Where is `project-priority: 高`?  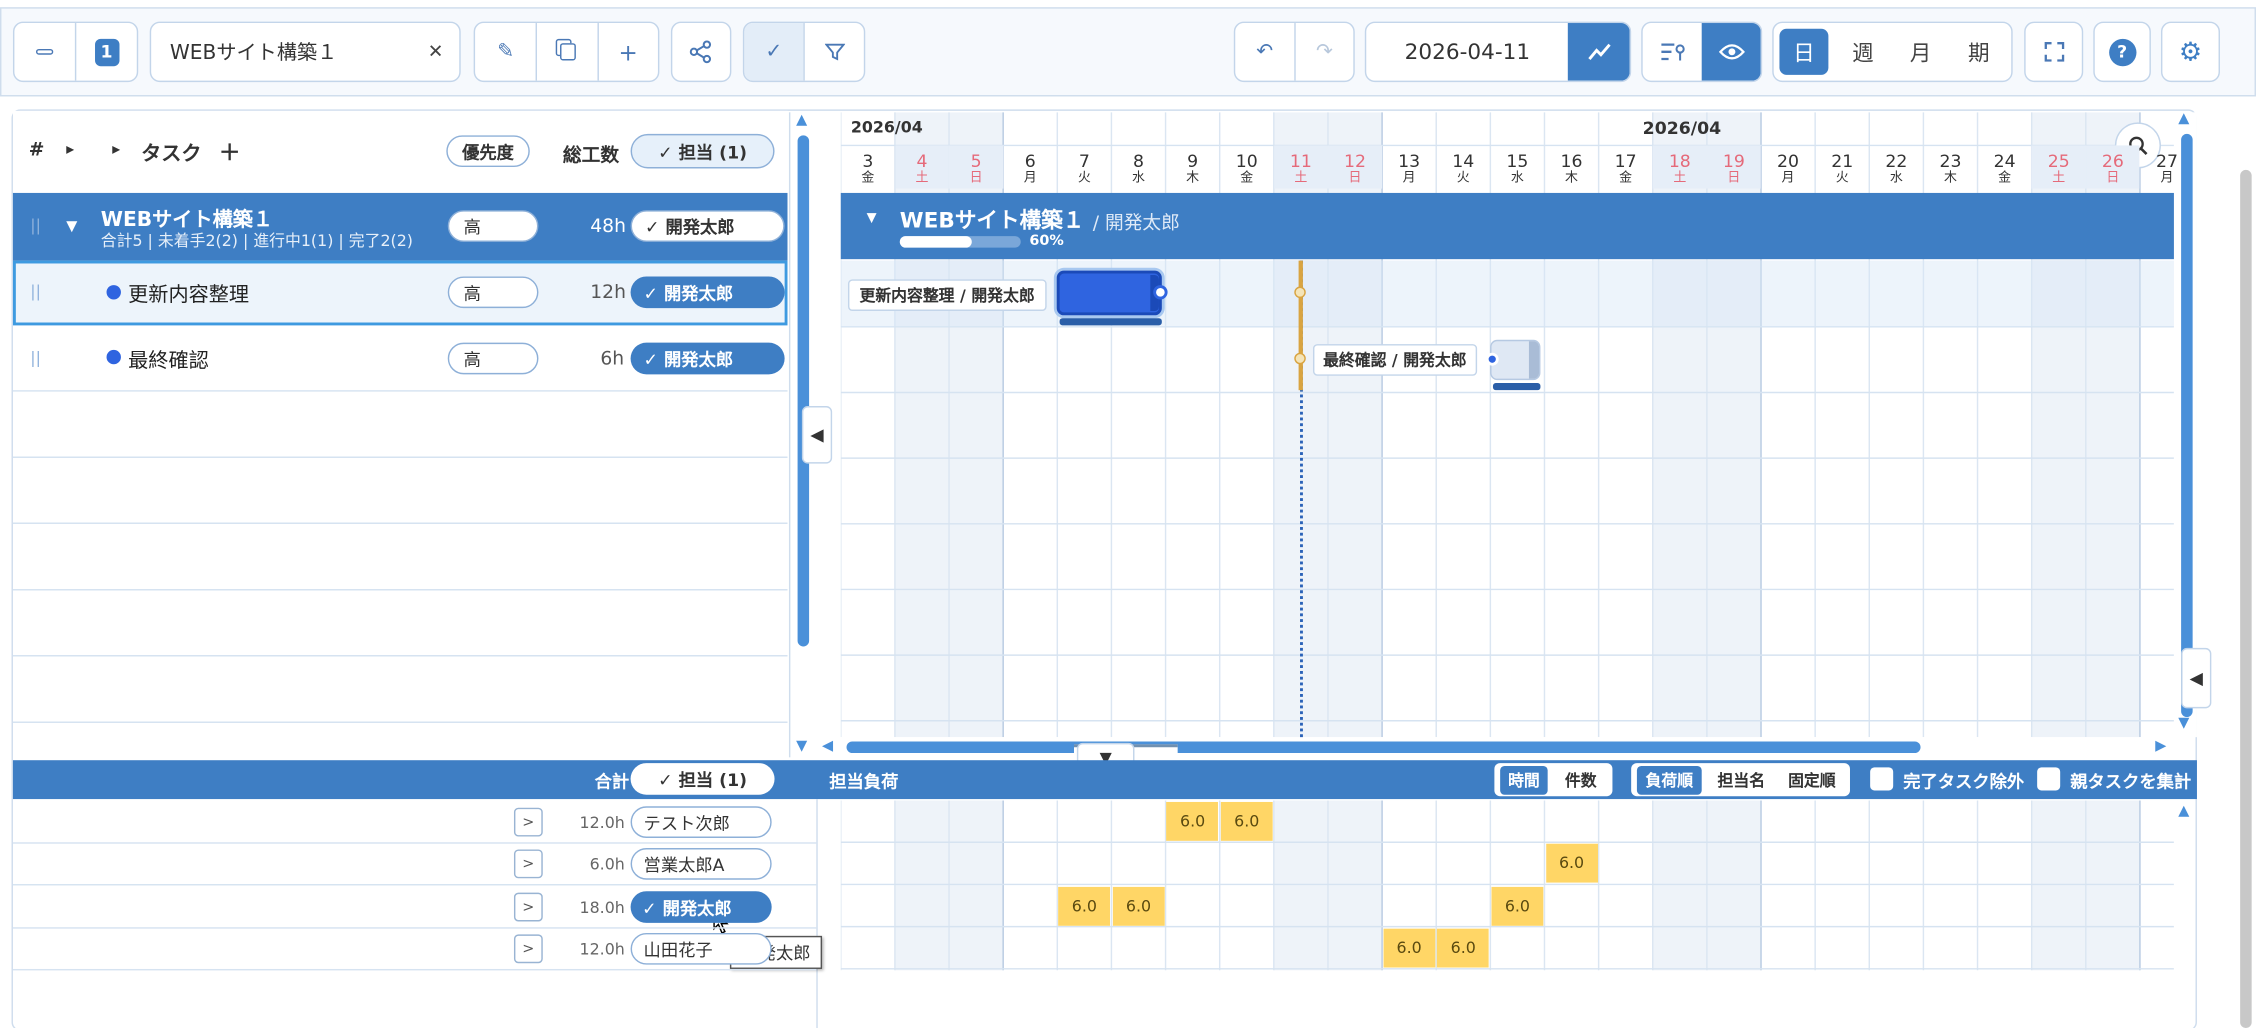
project-priority: 高 is located at coordinates (493, 226).